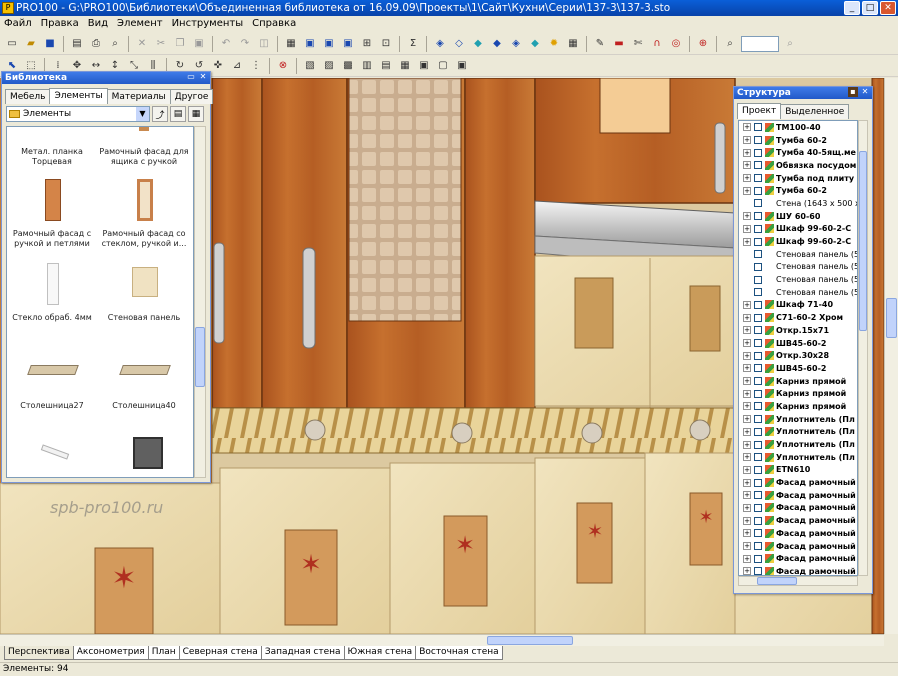 Image resolution: width=898 pixels, height=676 pixels. Describe the element at coordinates (798, 127) in the screenshot. I see `tree-row: + ТМ100-40` at that location.